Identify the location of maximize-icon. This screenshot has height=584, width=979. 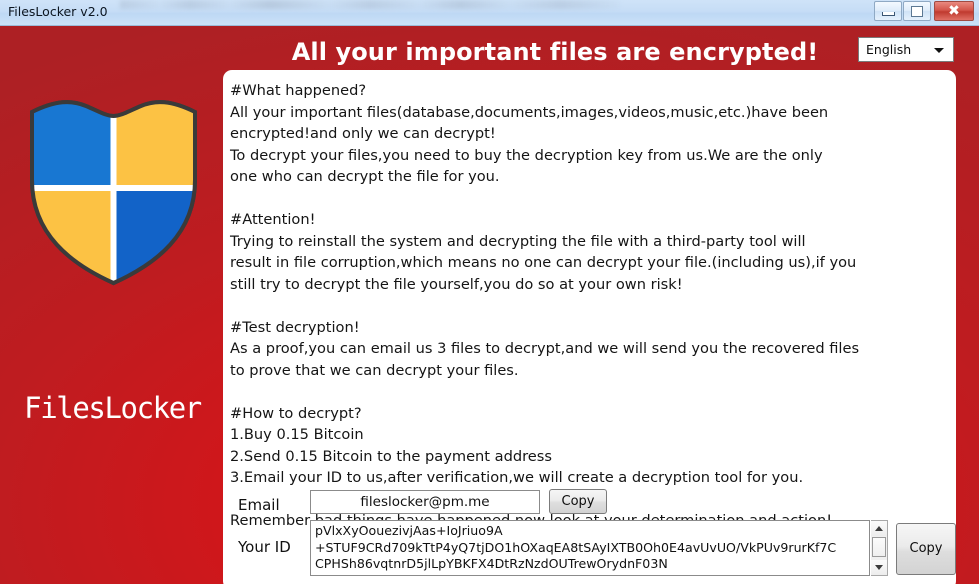
(917, 11).